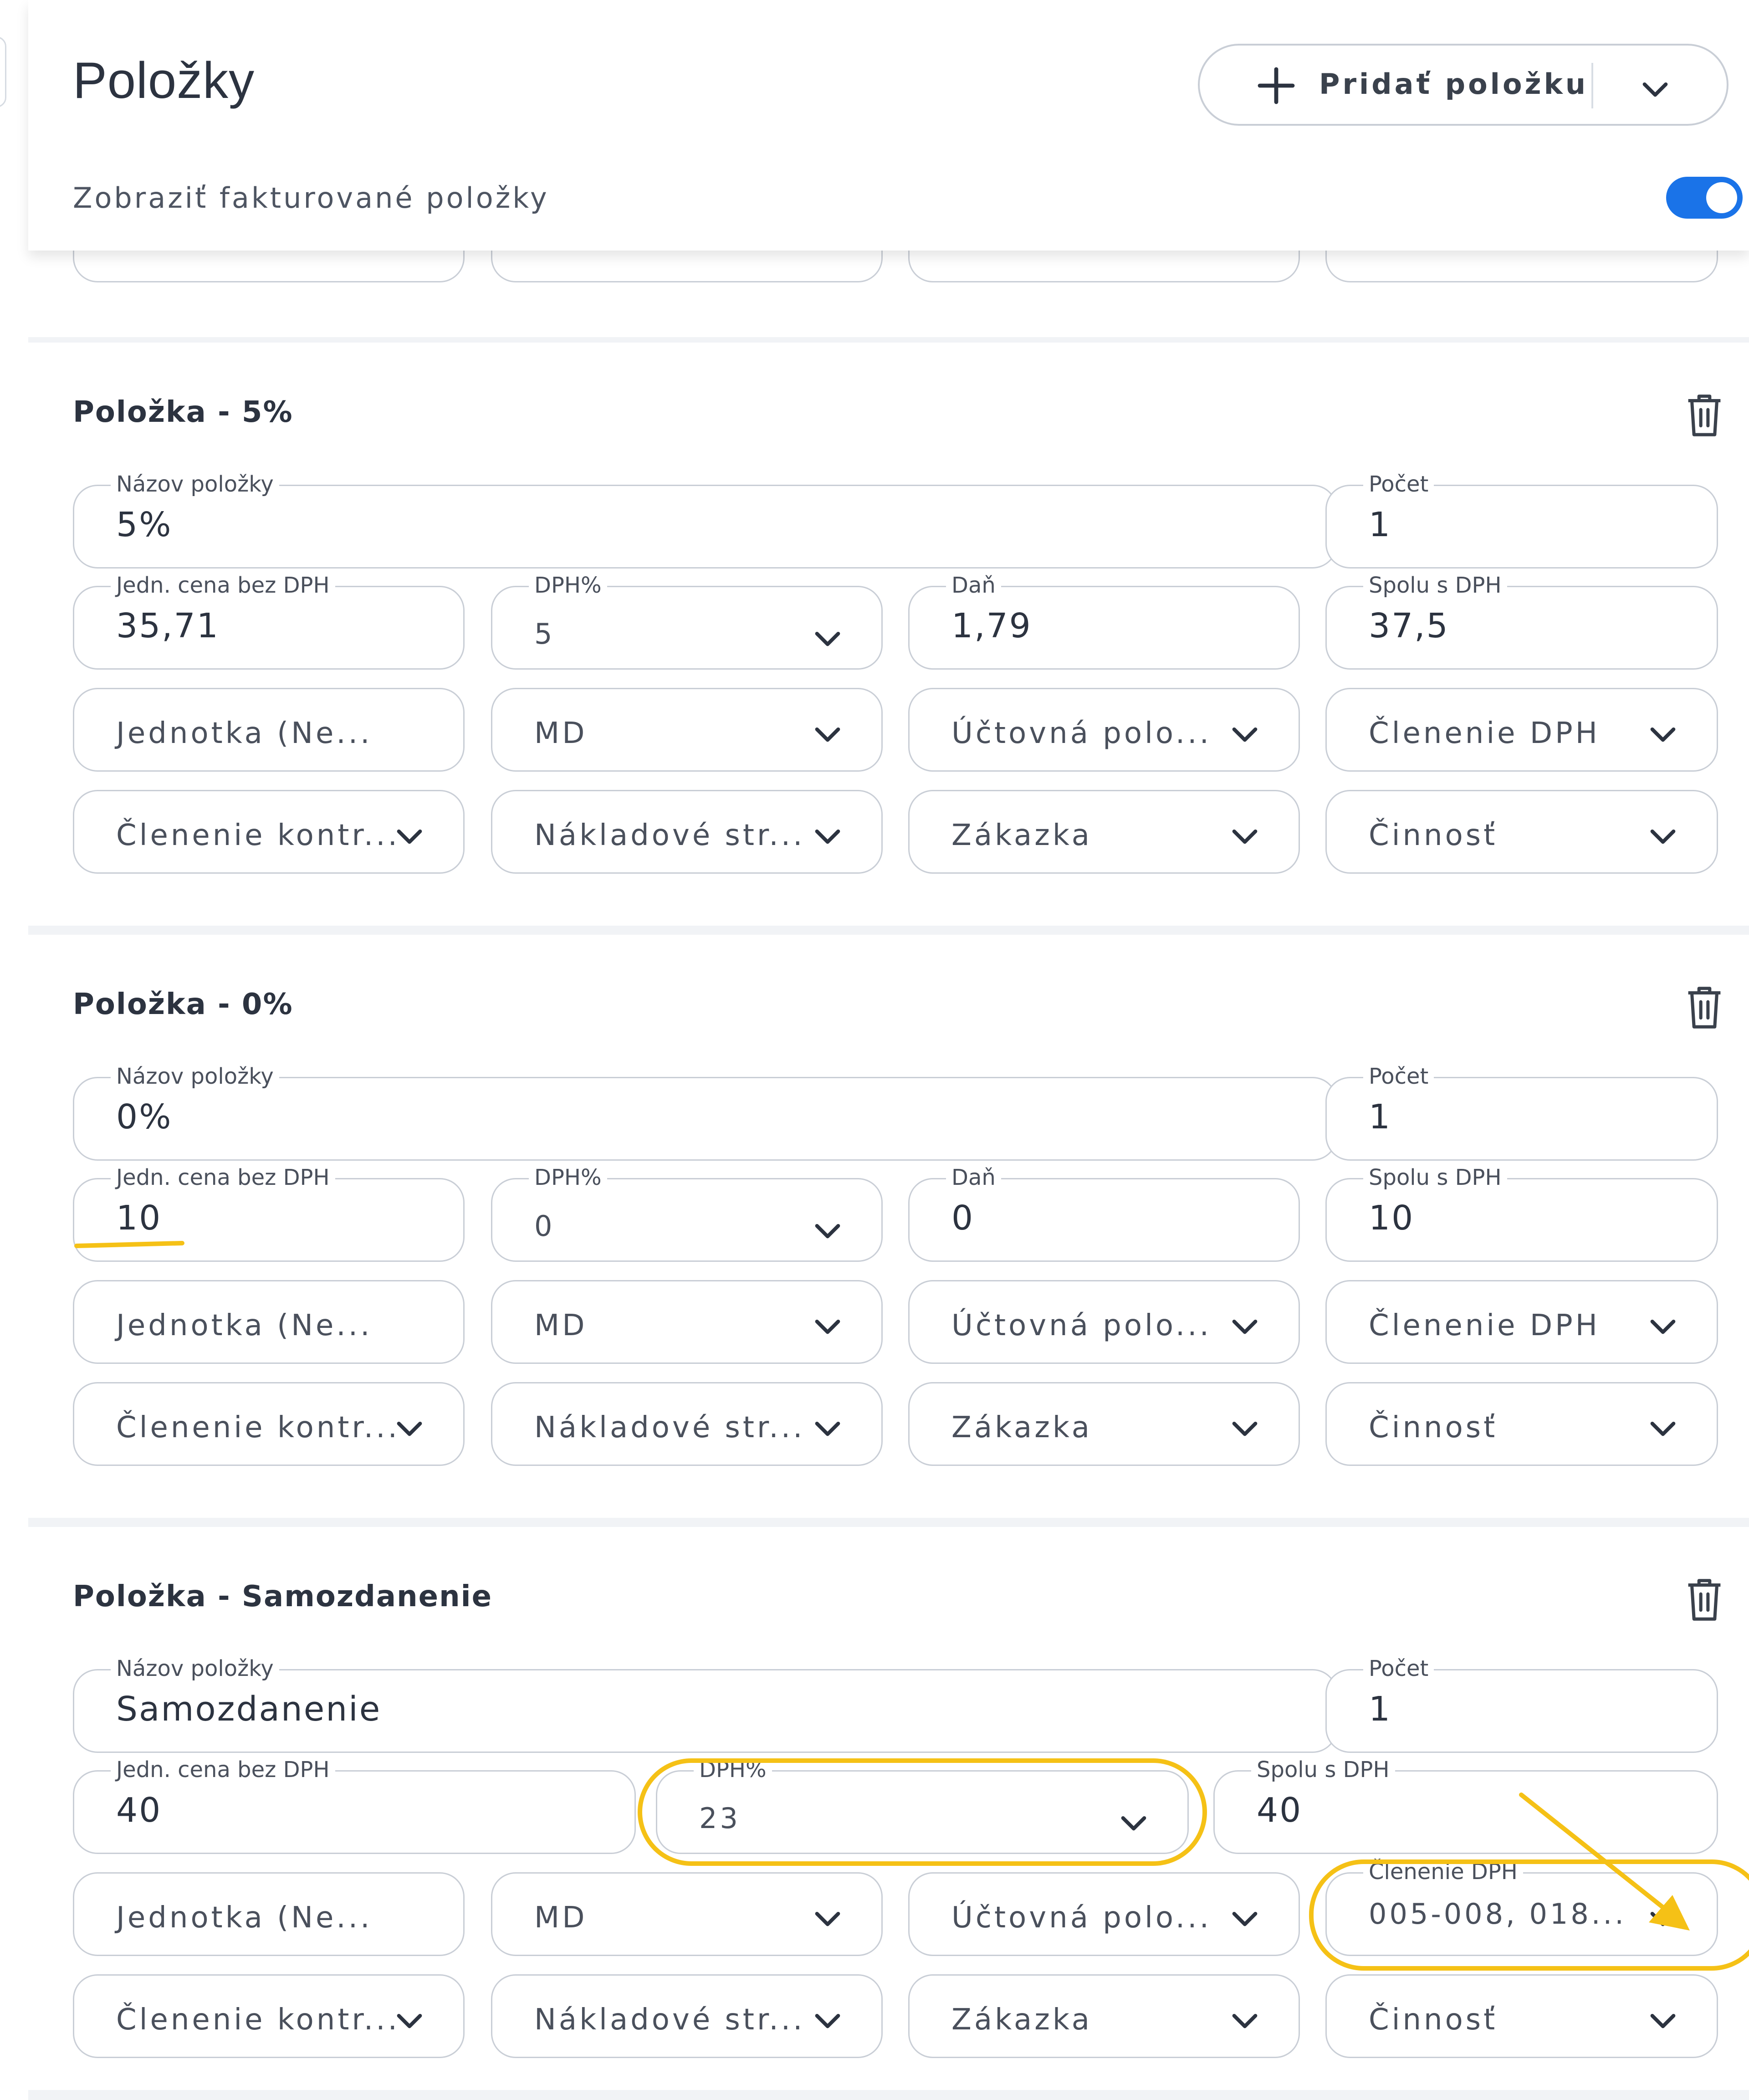 The height and width of the screenshot is (2100, 1749). I want to click on unit-price-field: Jedn. cena bez DPH 35,71, so click(269, 621).